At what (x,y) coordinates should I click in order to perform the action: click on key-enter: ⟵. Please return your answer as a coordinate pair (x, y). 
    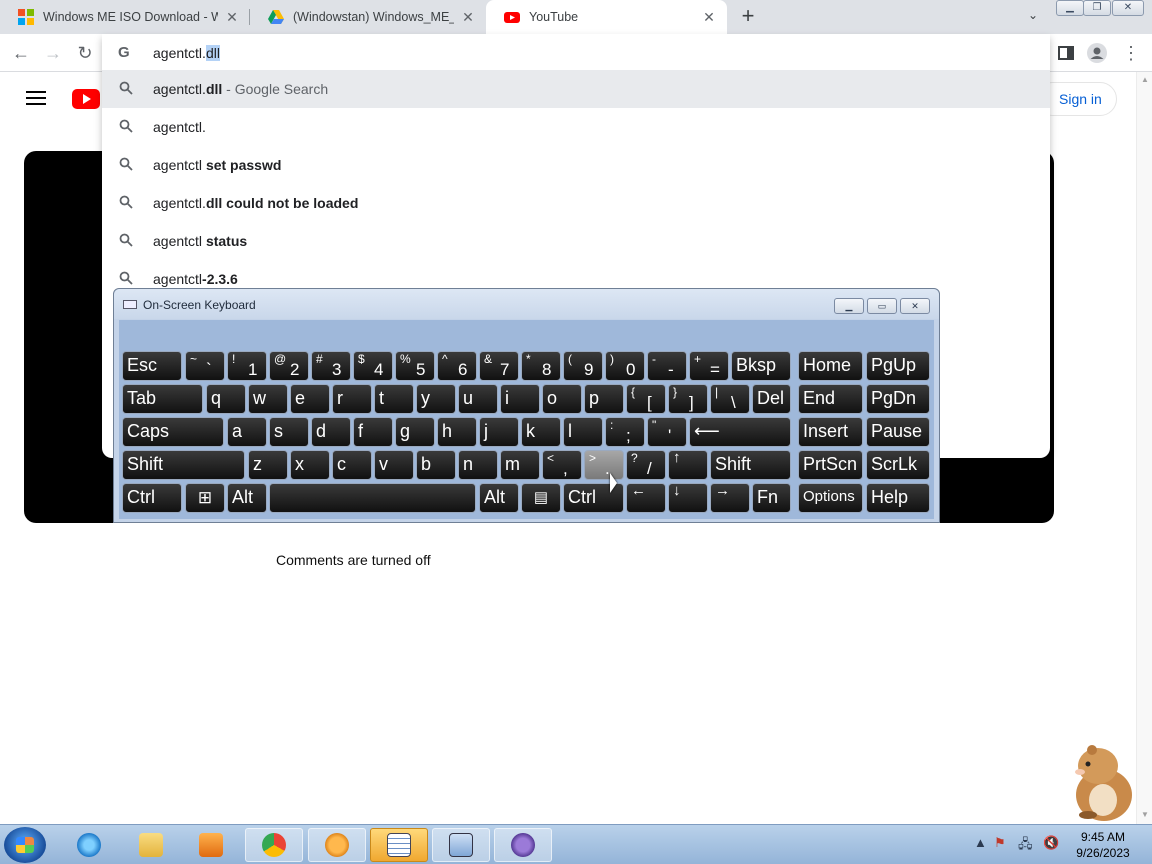
    Looking at the image, I should click on (740, 432).